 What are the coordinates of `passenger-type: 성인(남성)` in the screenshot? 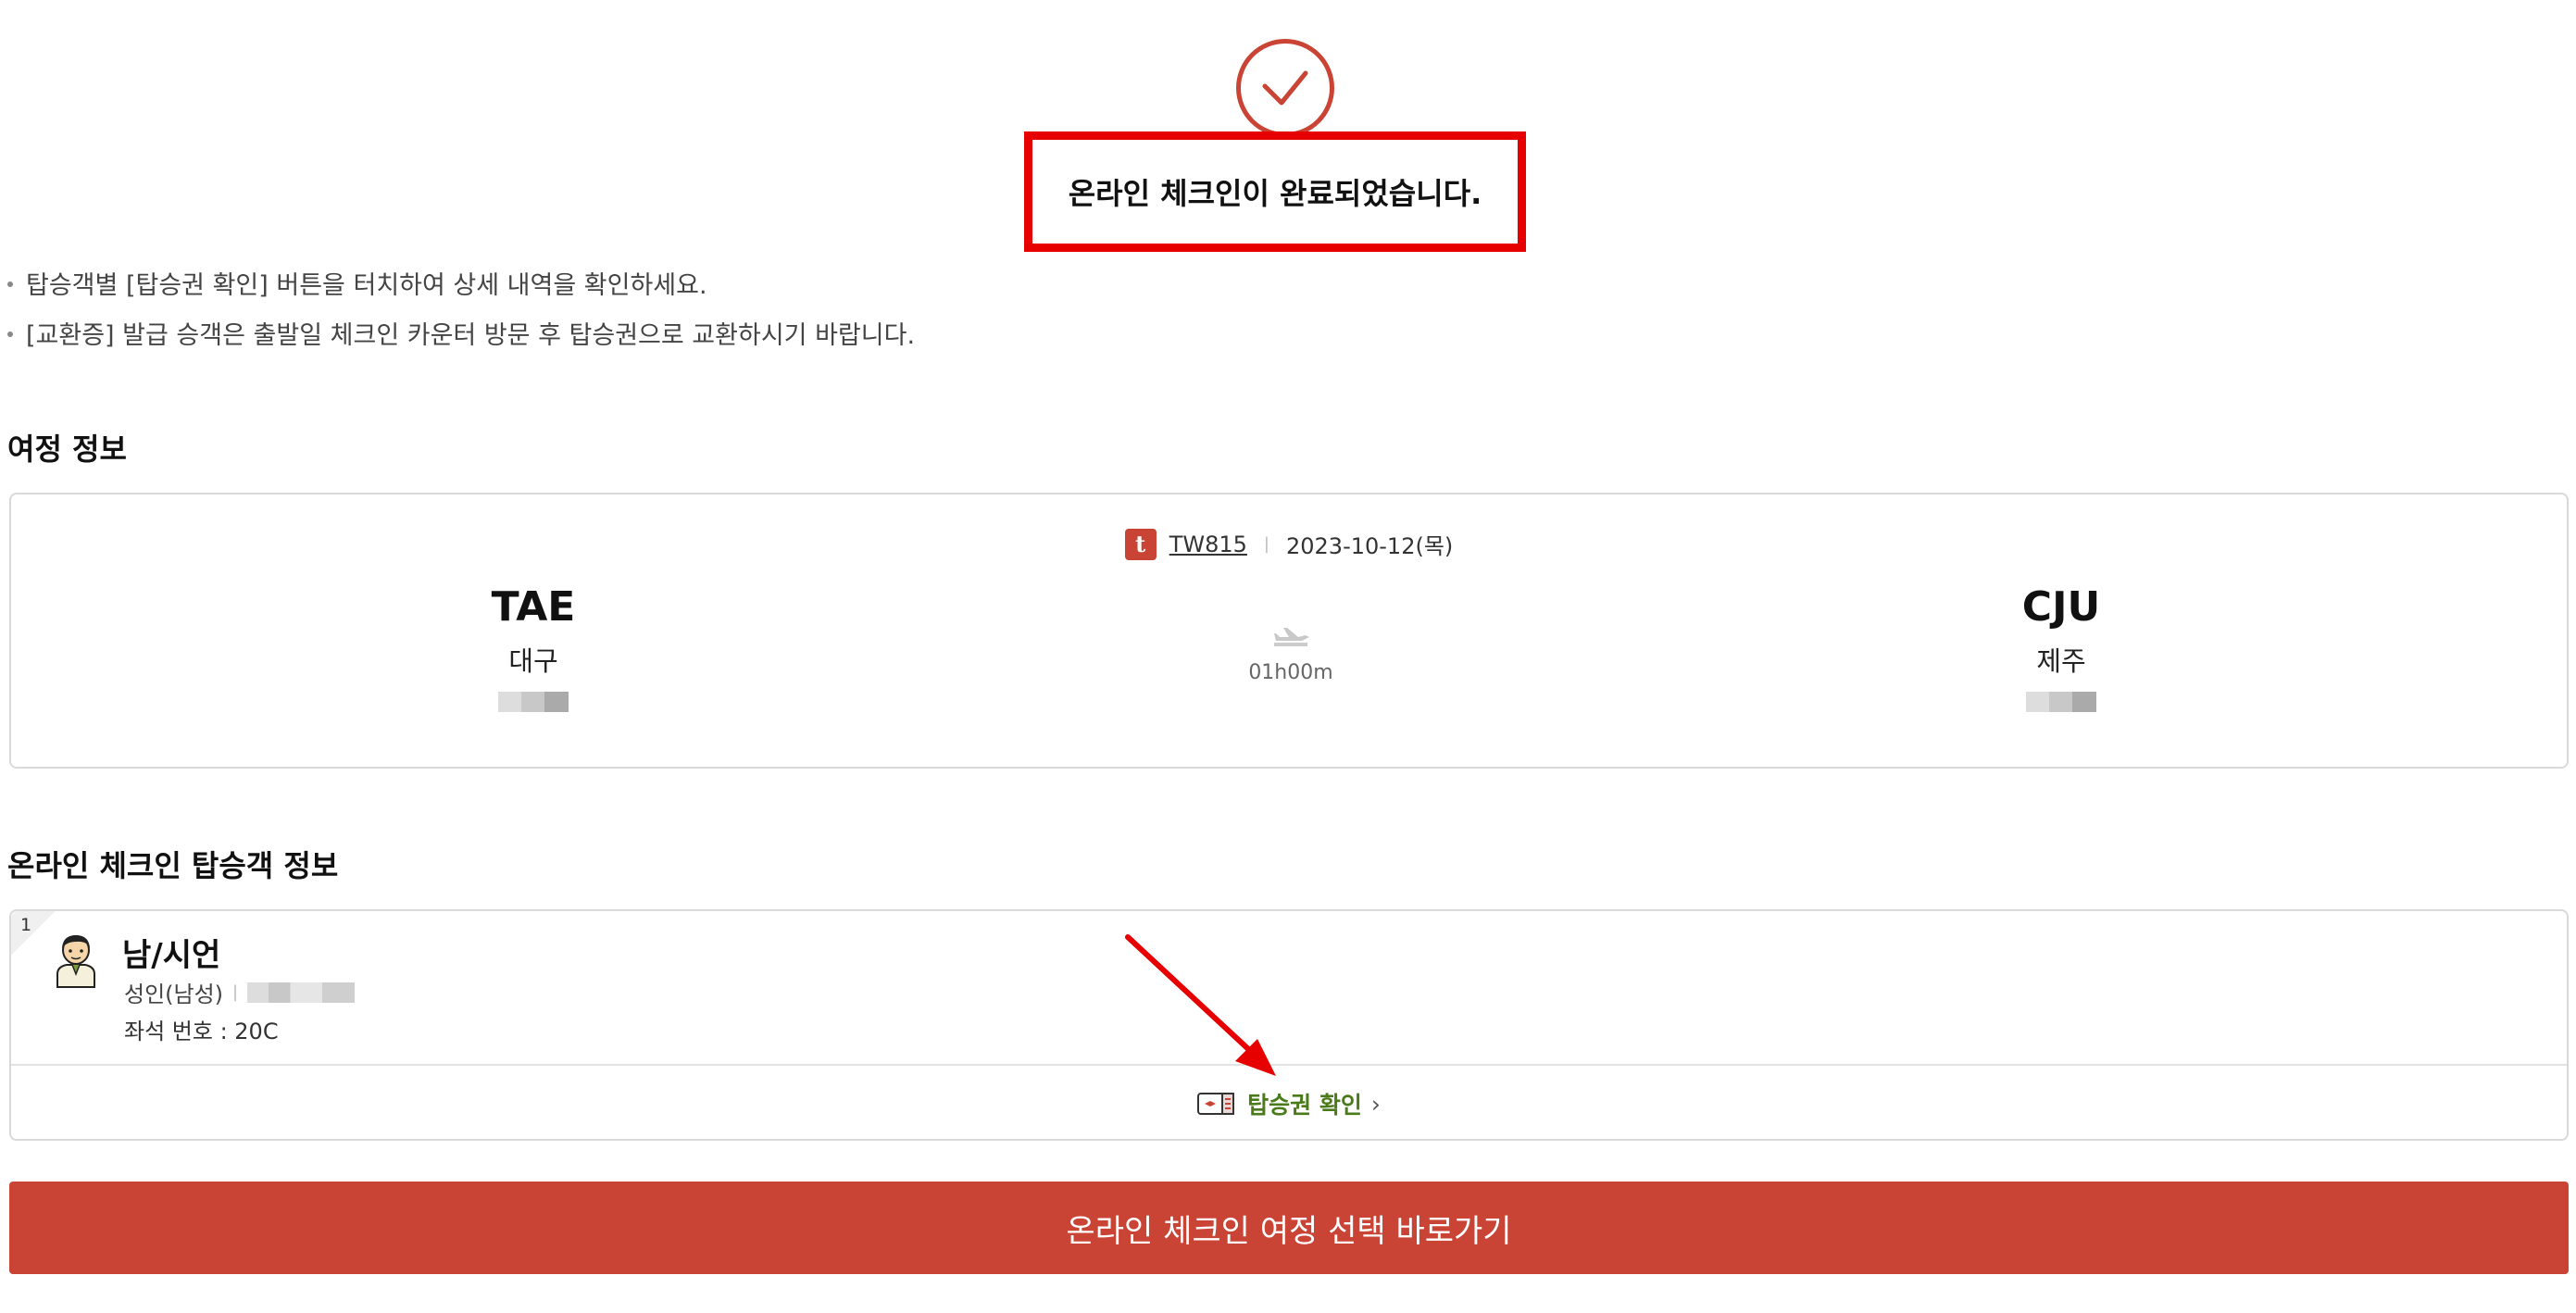 It's located at (174, 994).